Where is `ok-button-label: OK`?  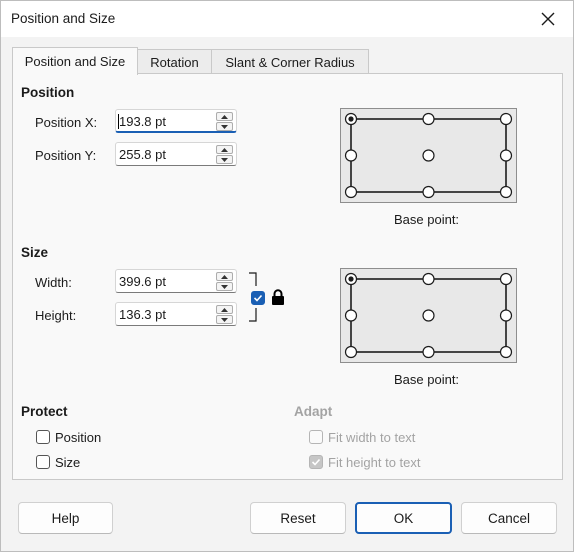 ok-button-label: OK is located at coordinates (403, 518).